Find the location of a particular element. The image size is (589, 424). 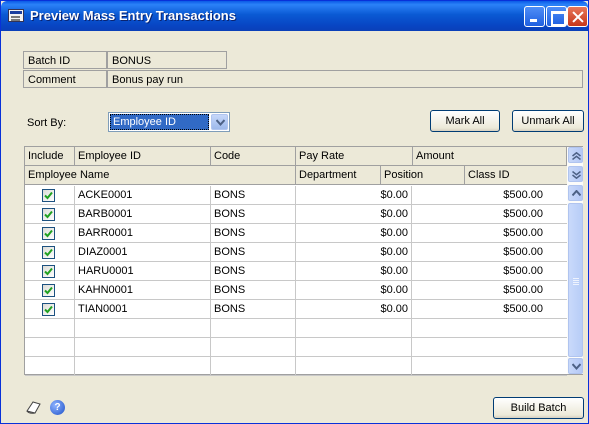

maximize-button is located at coordinates (556, 16).